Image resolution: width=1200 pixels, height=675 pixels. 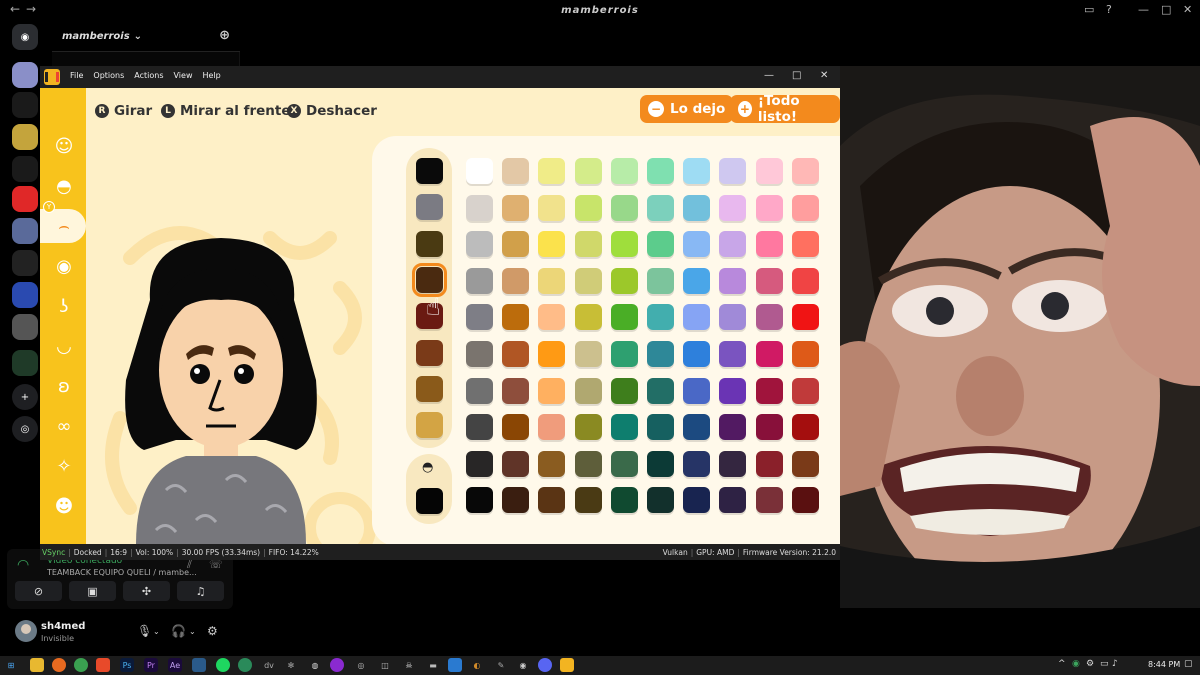 I want to click on help-icon: ?, so click(x=1109, y=9).